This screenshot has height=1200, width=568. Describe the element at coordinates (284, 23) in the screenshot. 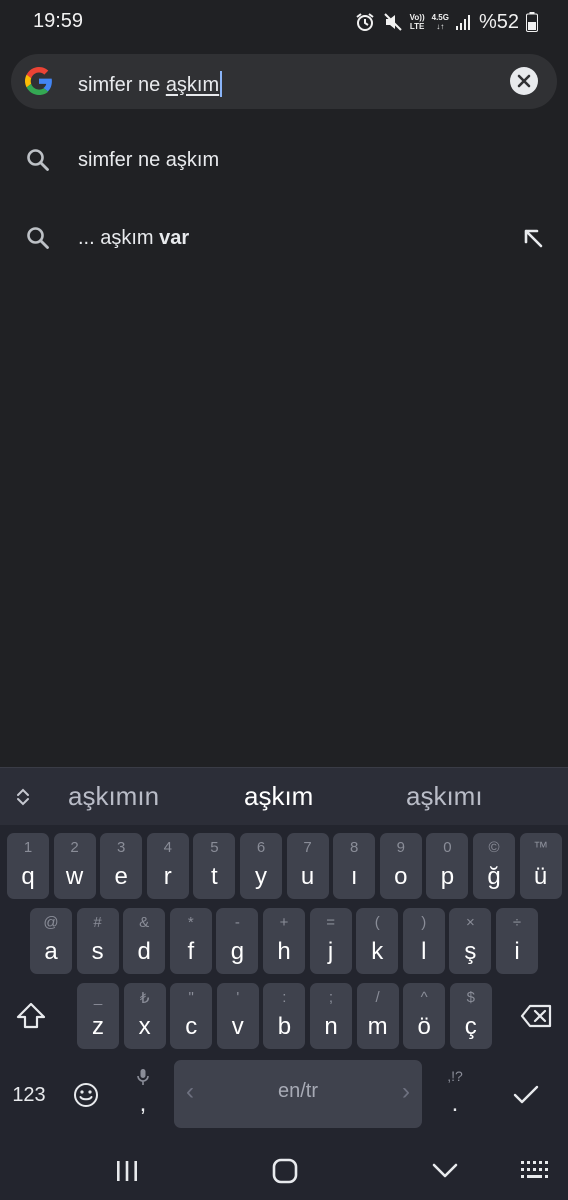

I see `status-bar: 19:59 Vo)) LTE 4.5G ↓↑ %52` at that location.